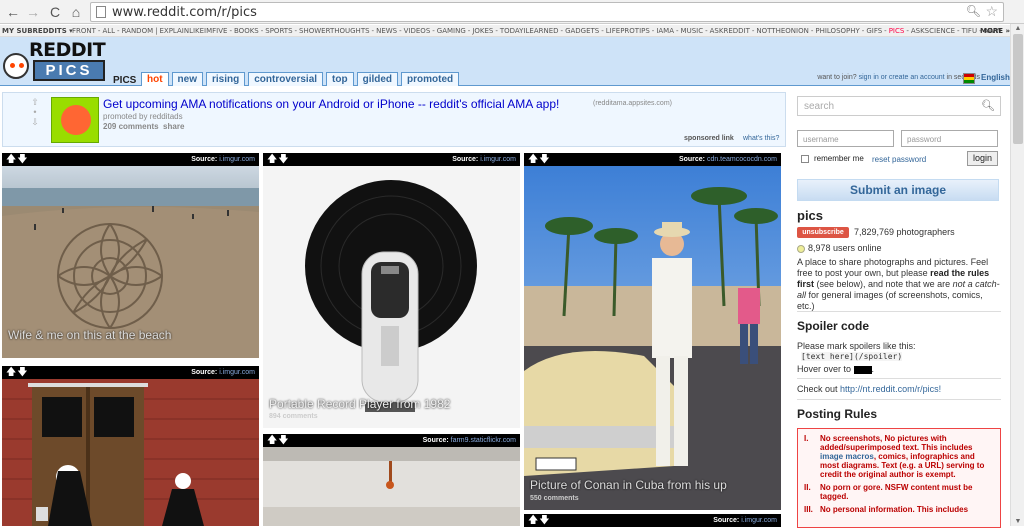 Image resolution: width=1024 pixels, height=528 pixels. Describe the element at coordinates (55, 12) in the screenshot. I see `reload-icon: C` at that location.